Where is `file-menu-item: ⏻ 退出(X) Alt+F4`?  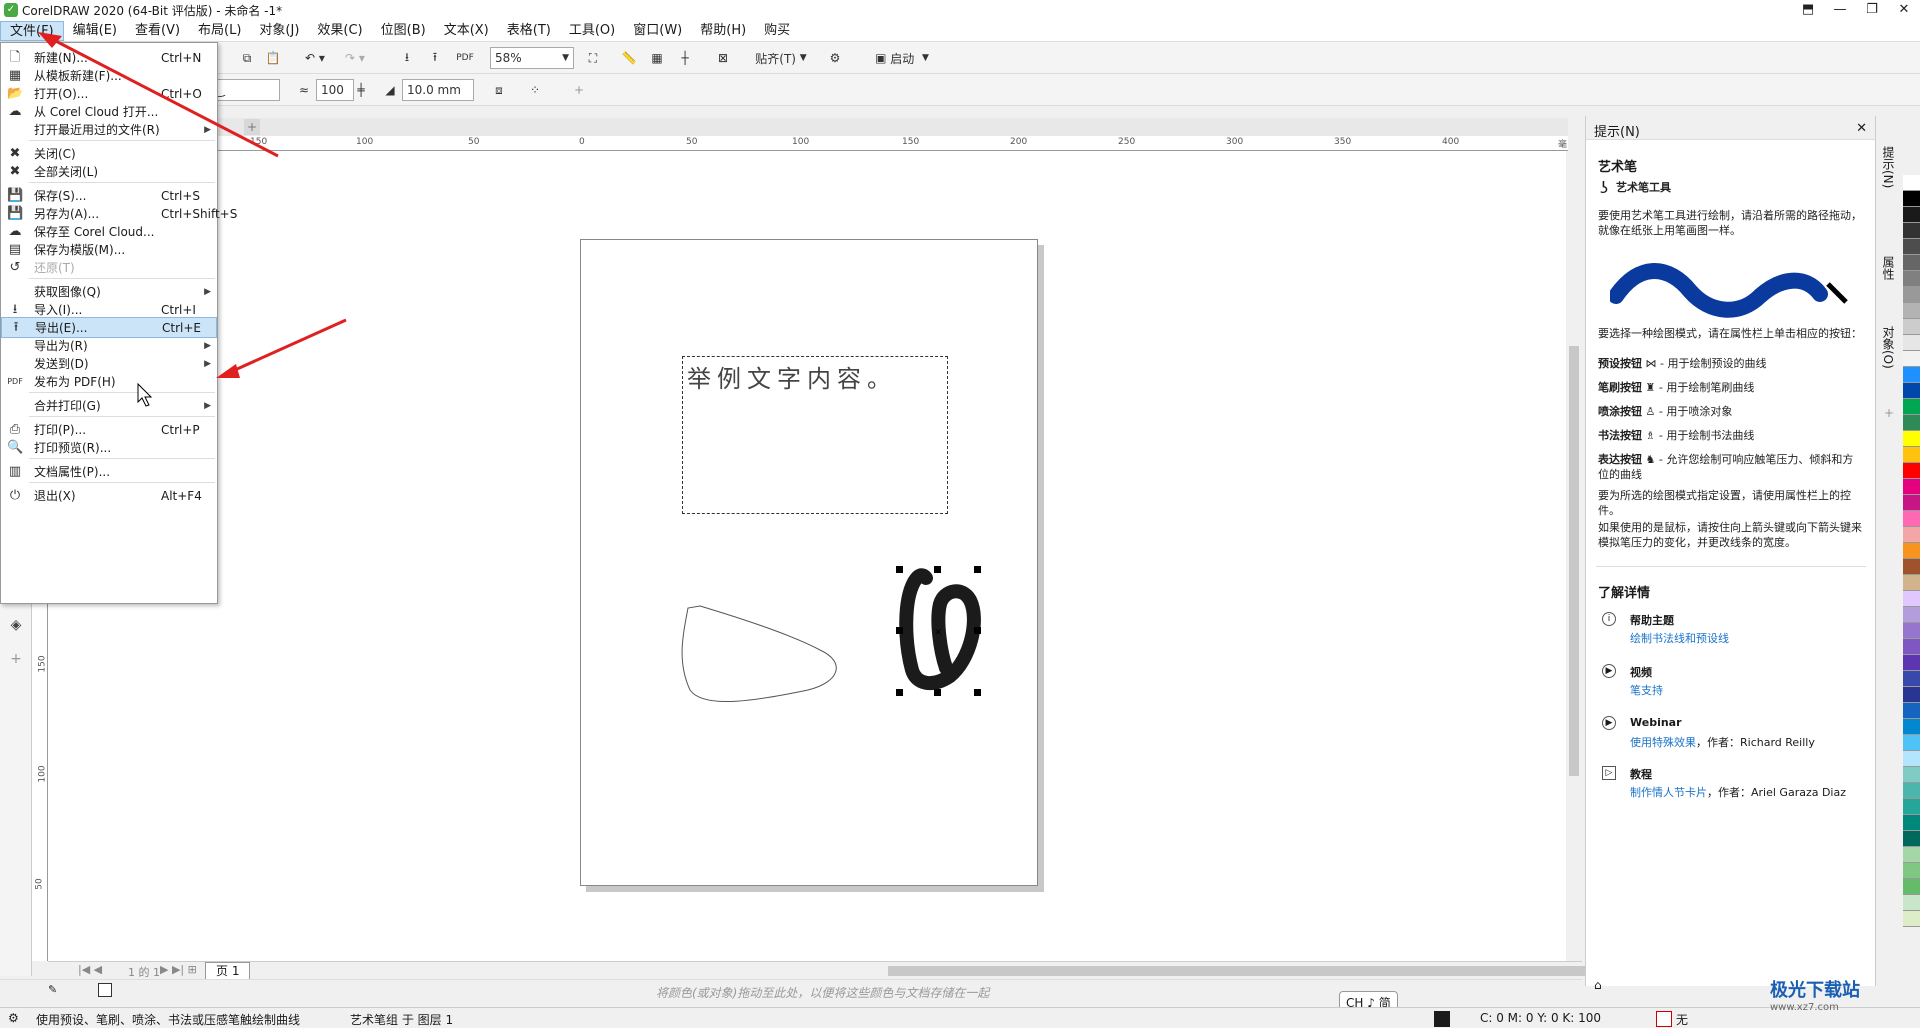 file-menu-item: ⏻ 退出(X) Alt+F4 is located at coordinates (109, 495).